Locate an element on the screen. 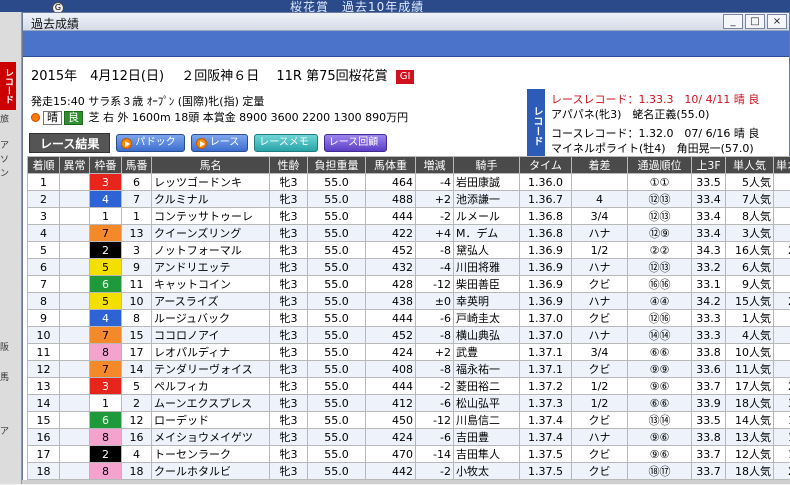 The image size is (790, 485). horse-name-cell: ルージュバック is located at coordinates (211, 318).